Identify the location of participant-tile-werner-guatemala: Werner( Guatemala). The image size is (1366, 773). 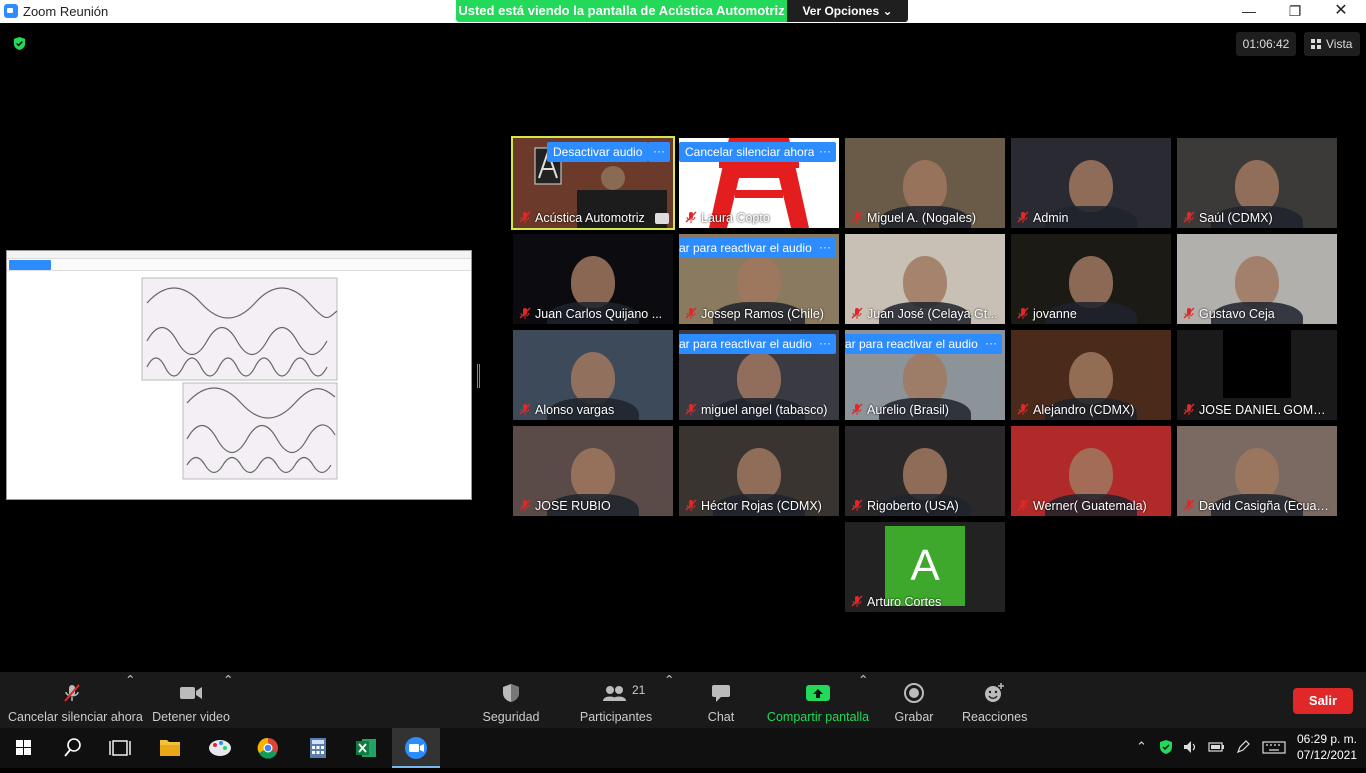
(1091, 471).